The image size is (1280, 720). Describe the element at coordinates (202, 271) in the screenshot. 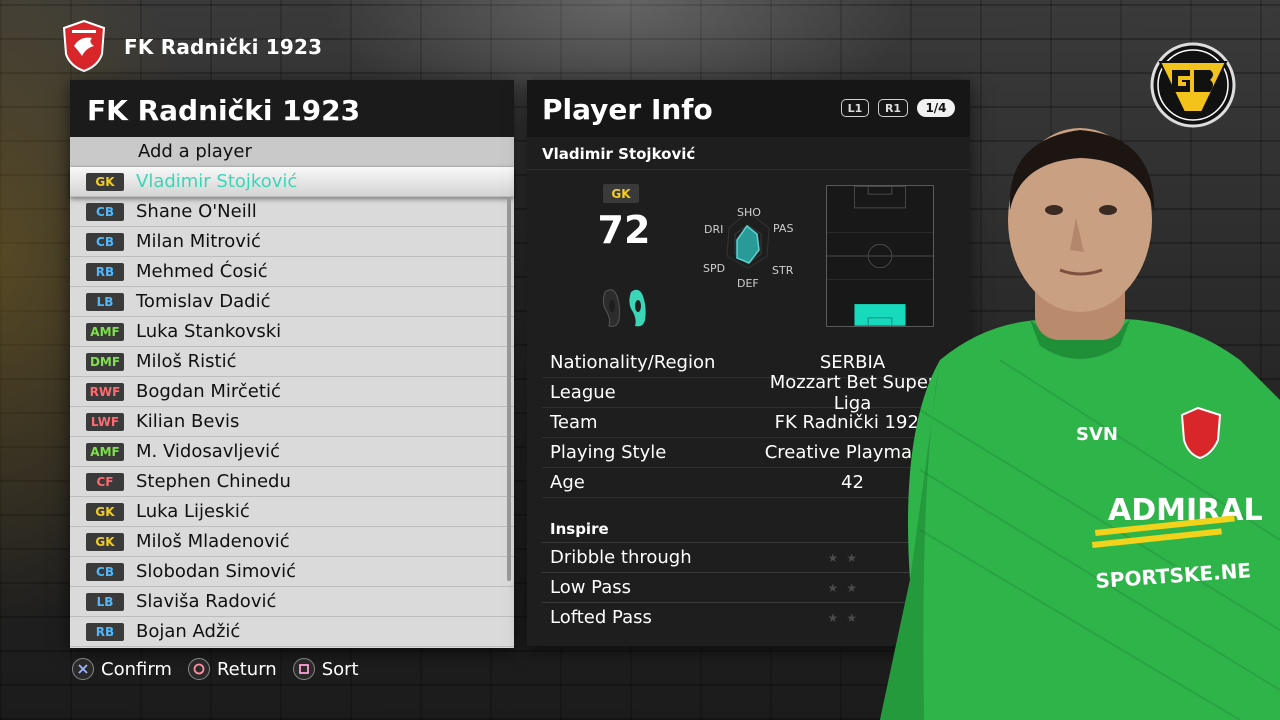

I see `player-name: Mehmed Ćosić` at that location.